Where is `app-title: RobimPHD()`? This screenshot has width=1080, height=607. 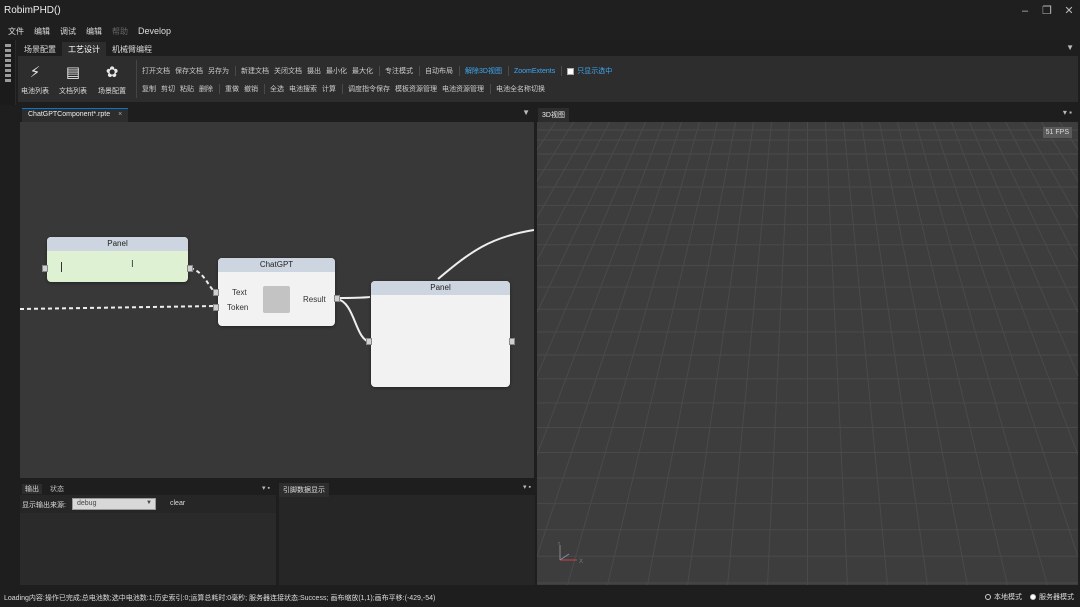 app-title: RobimPHD() is located at coordinates (32, 10).